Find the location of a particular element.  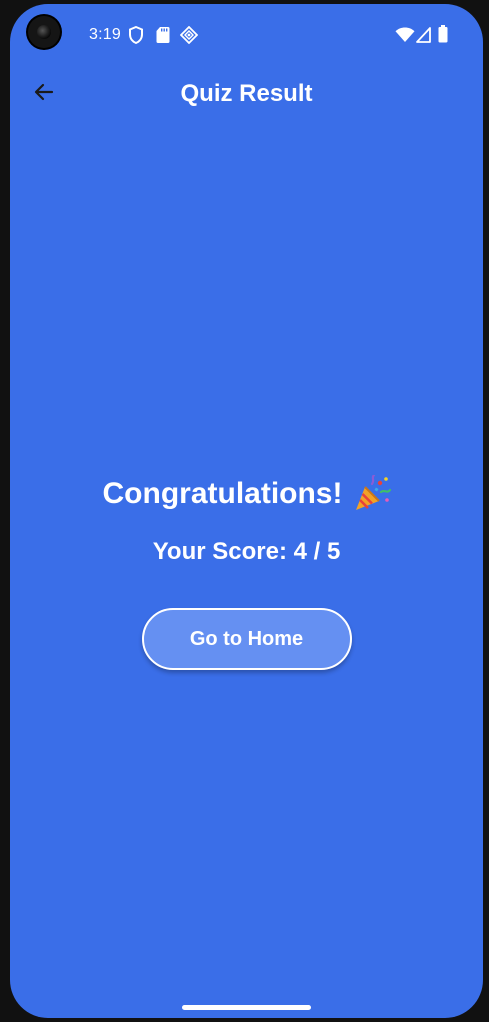

score-text: Your Score: 4 / 5 is located at coordinates (246, 551).